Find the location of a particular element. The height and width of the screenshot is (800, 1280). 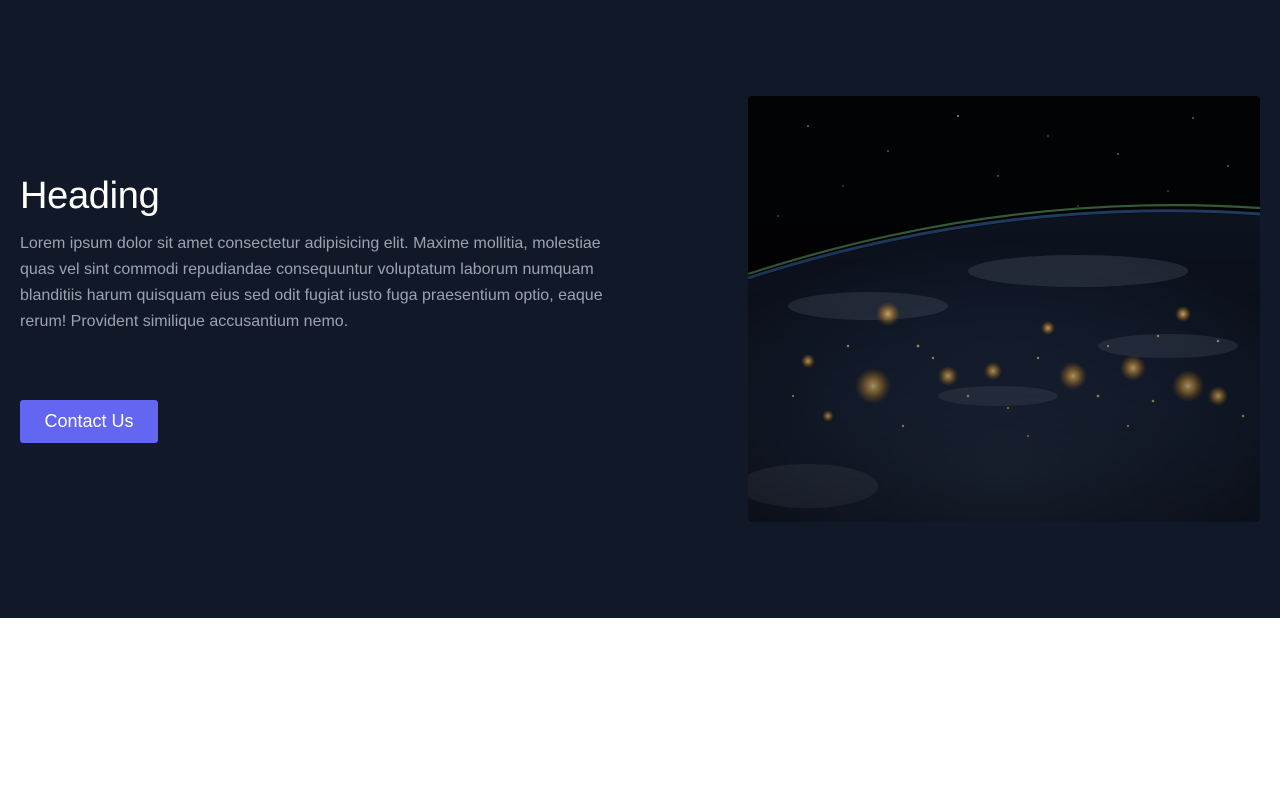

contact-us-button: Contact Us is located at coordinates (89, 421).